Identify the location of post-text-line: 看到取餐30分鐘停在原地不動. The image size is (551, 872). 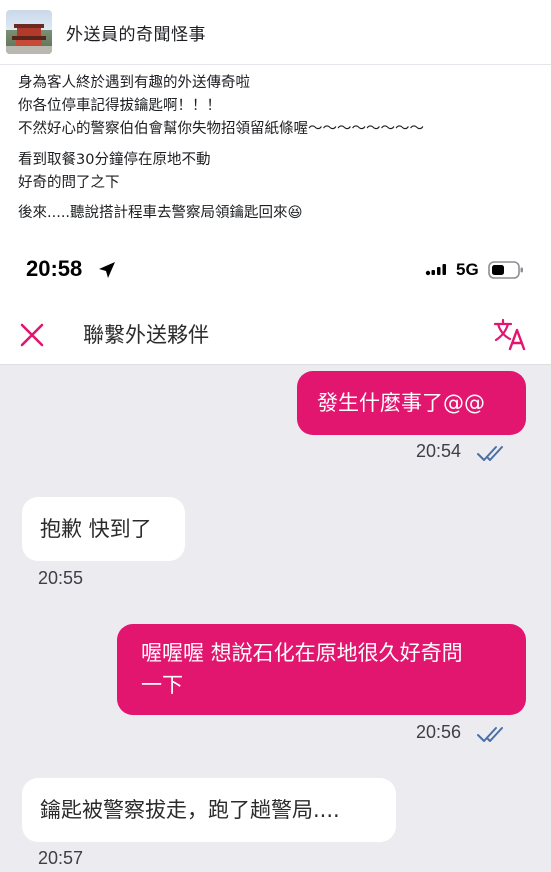
(114, 160).